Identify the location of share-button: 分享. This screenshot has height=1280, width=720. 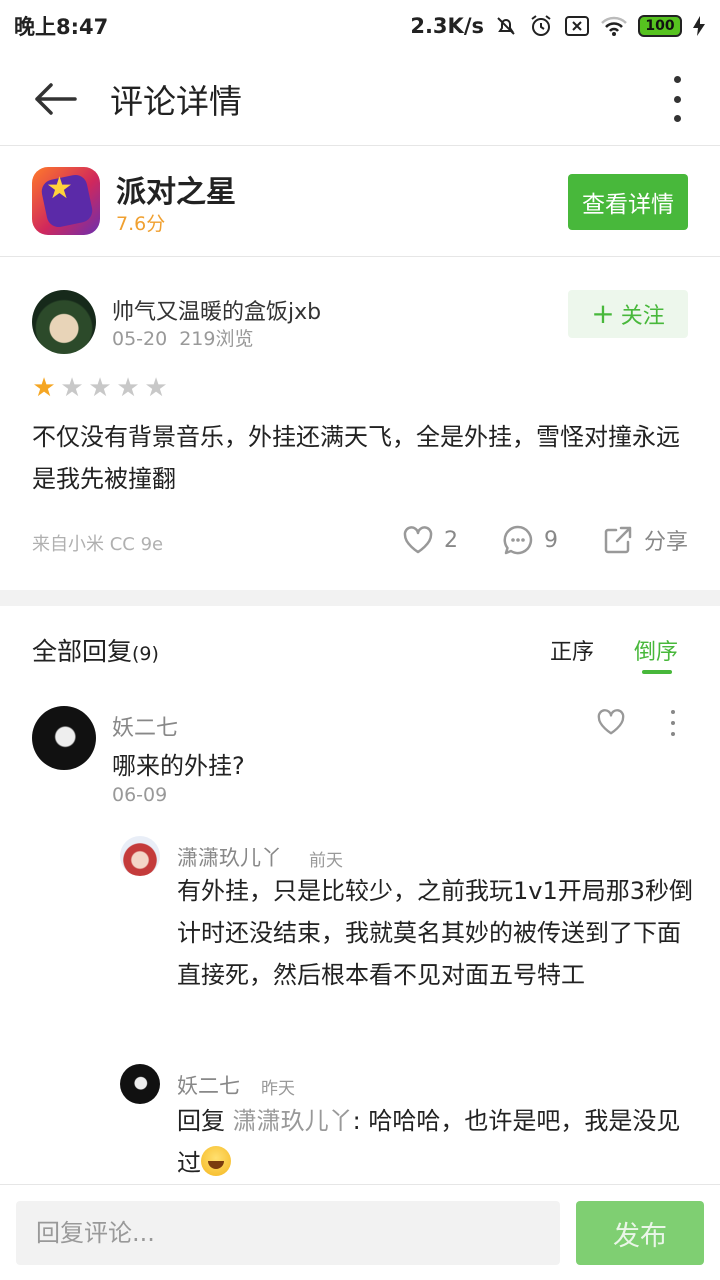
(645, 540).